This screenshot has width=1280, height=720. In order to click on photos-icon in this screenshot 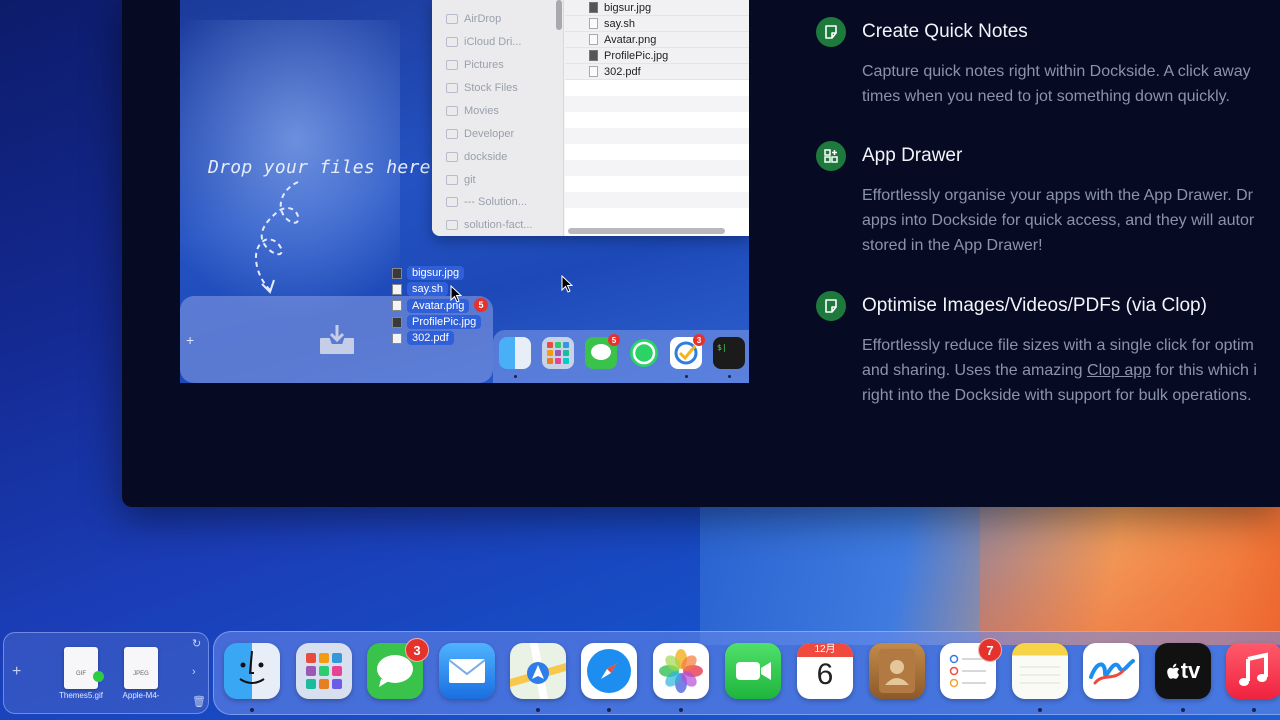, I will do `click(681, 671)`.